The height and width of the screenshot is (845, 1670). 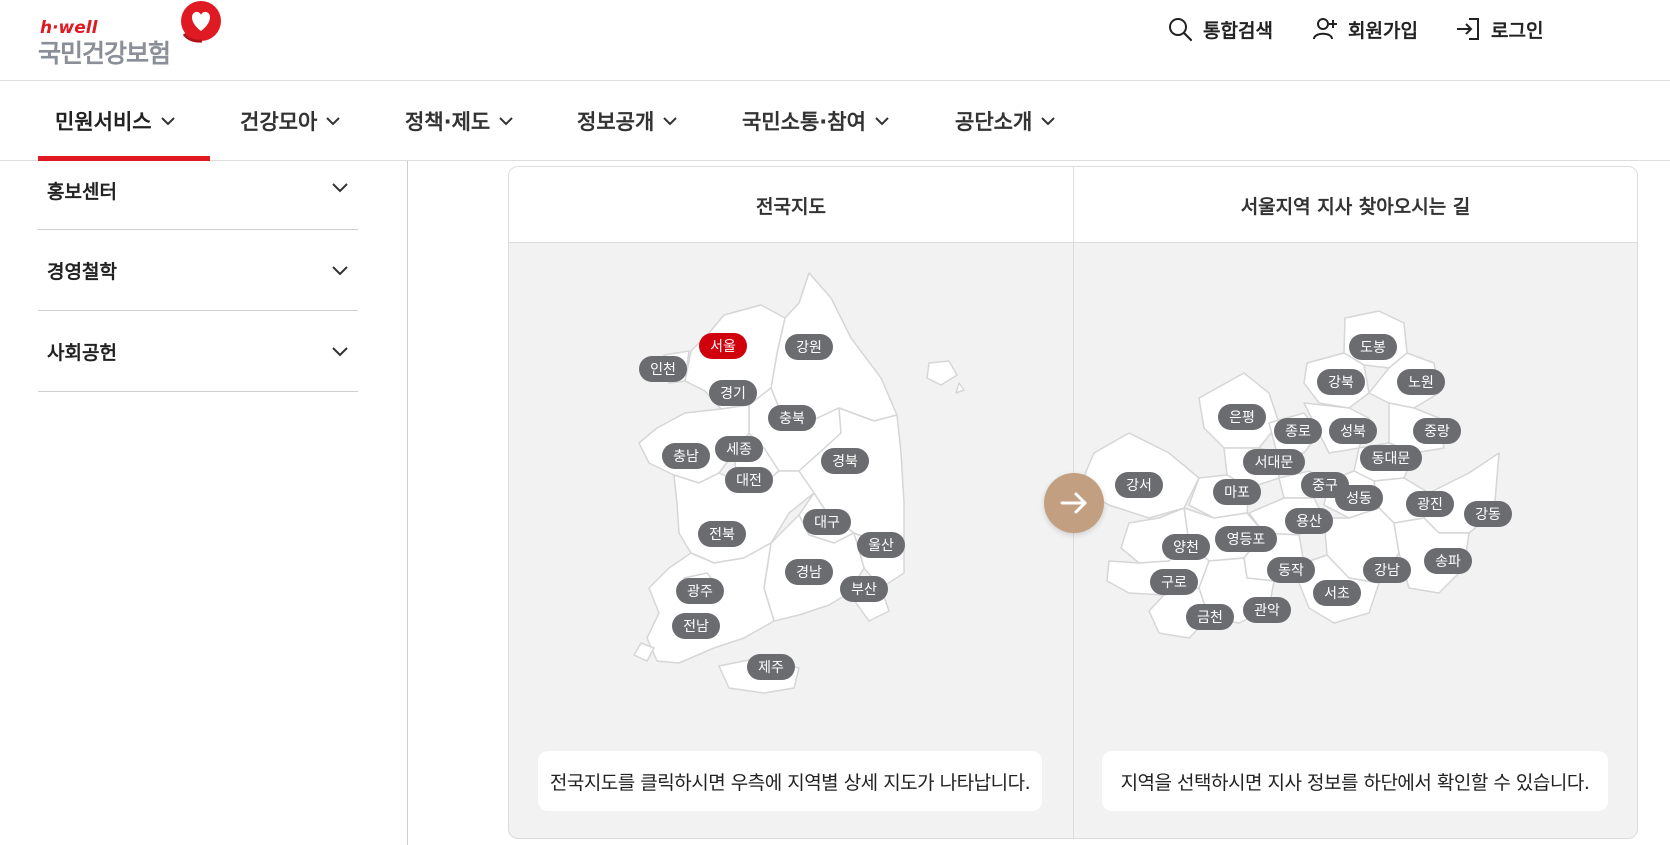 I want to click on nav-item-civil-service: 민원서비스, so click(x=115, y=121).